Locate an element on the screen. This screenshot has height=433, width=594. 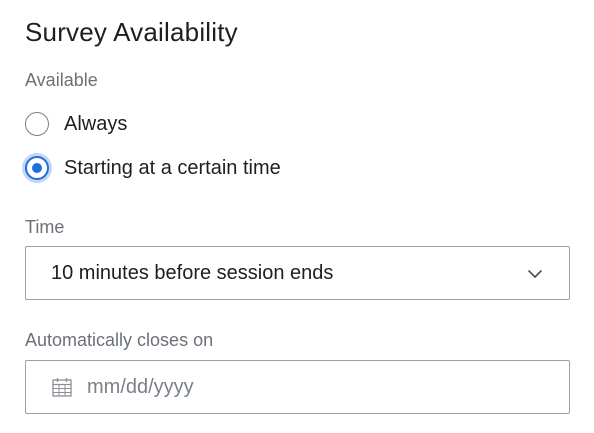
calendar-icon is located at coordinates (62, 387).